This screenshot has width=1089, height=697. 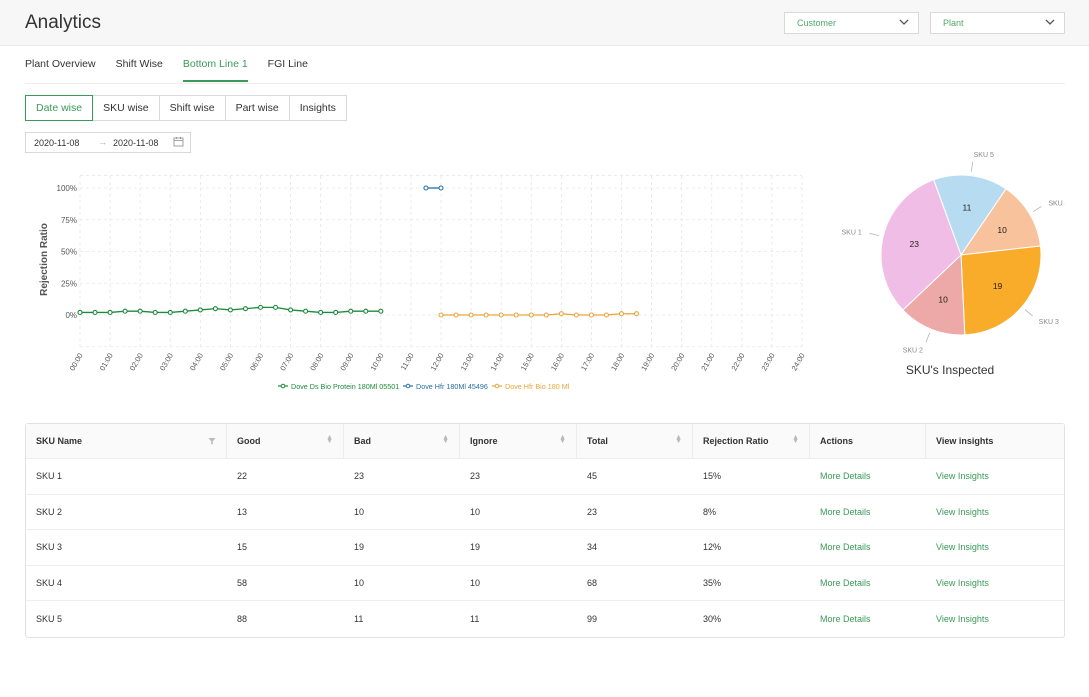 What do you see at coordinates (192, 108) in the screenshot?
I see `segment-shift-wise: Shift wise` at bounding box center [192, 108].